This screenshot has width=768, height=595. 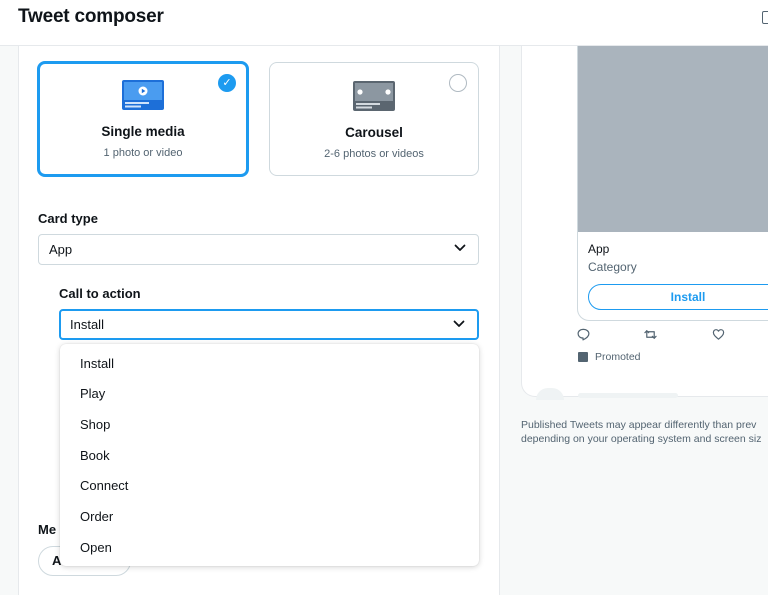 I want to click on app-card-preview: App Category Install, so click(x=672, y=183).